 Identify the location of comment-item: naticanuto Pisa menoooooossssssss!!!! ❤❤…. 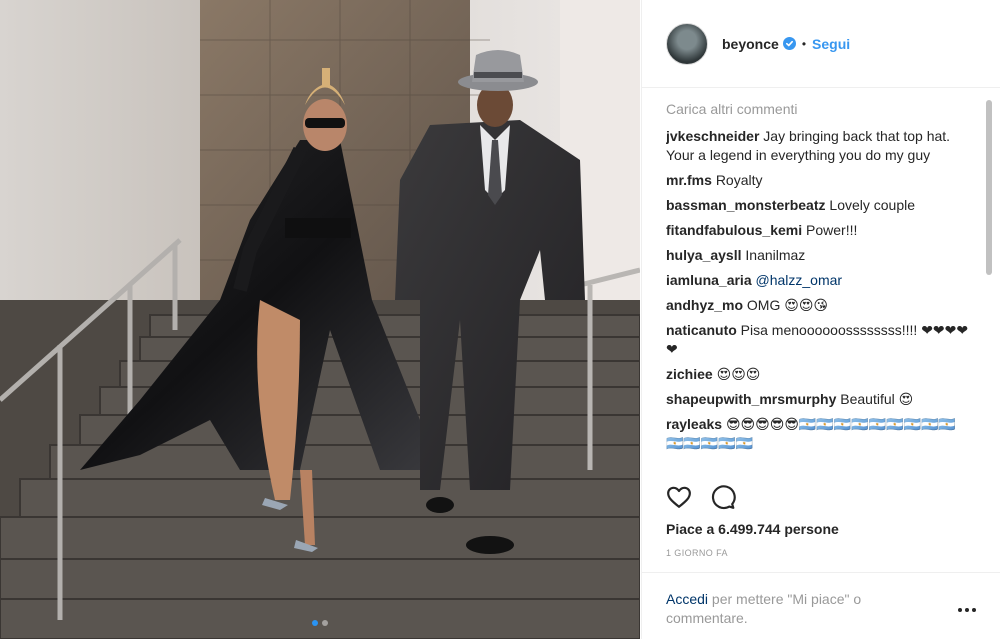
(819, 340).